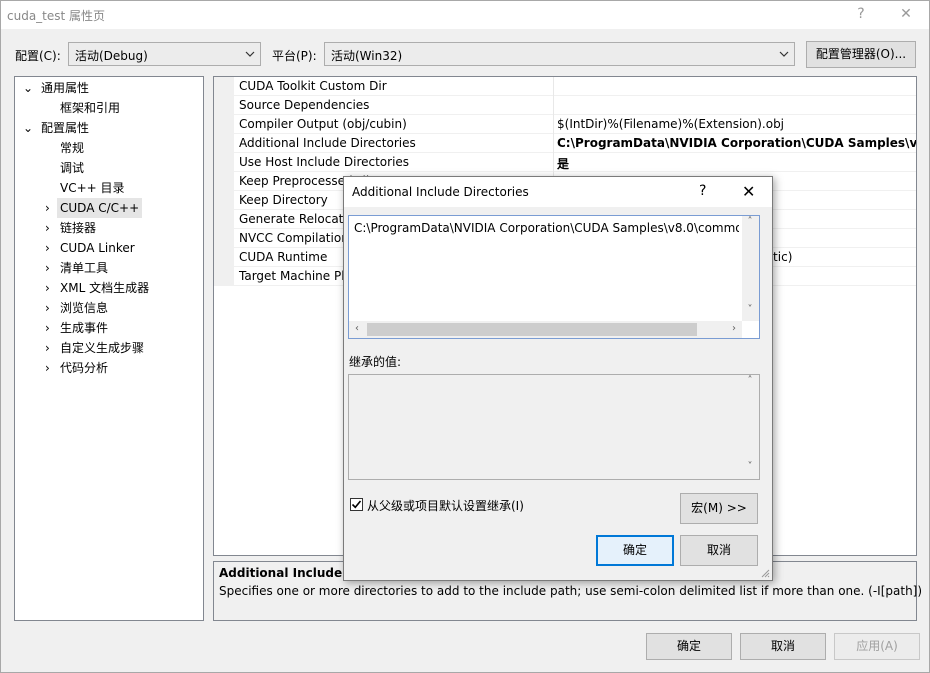 The width and height of the screenshot is (930, 673). What do you see at coordinates (109, 188) in the screenshot?
I see `tree-item-vc-directories: VC++ 目录` at bounding box center [109, 188].